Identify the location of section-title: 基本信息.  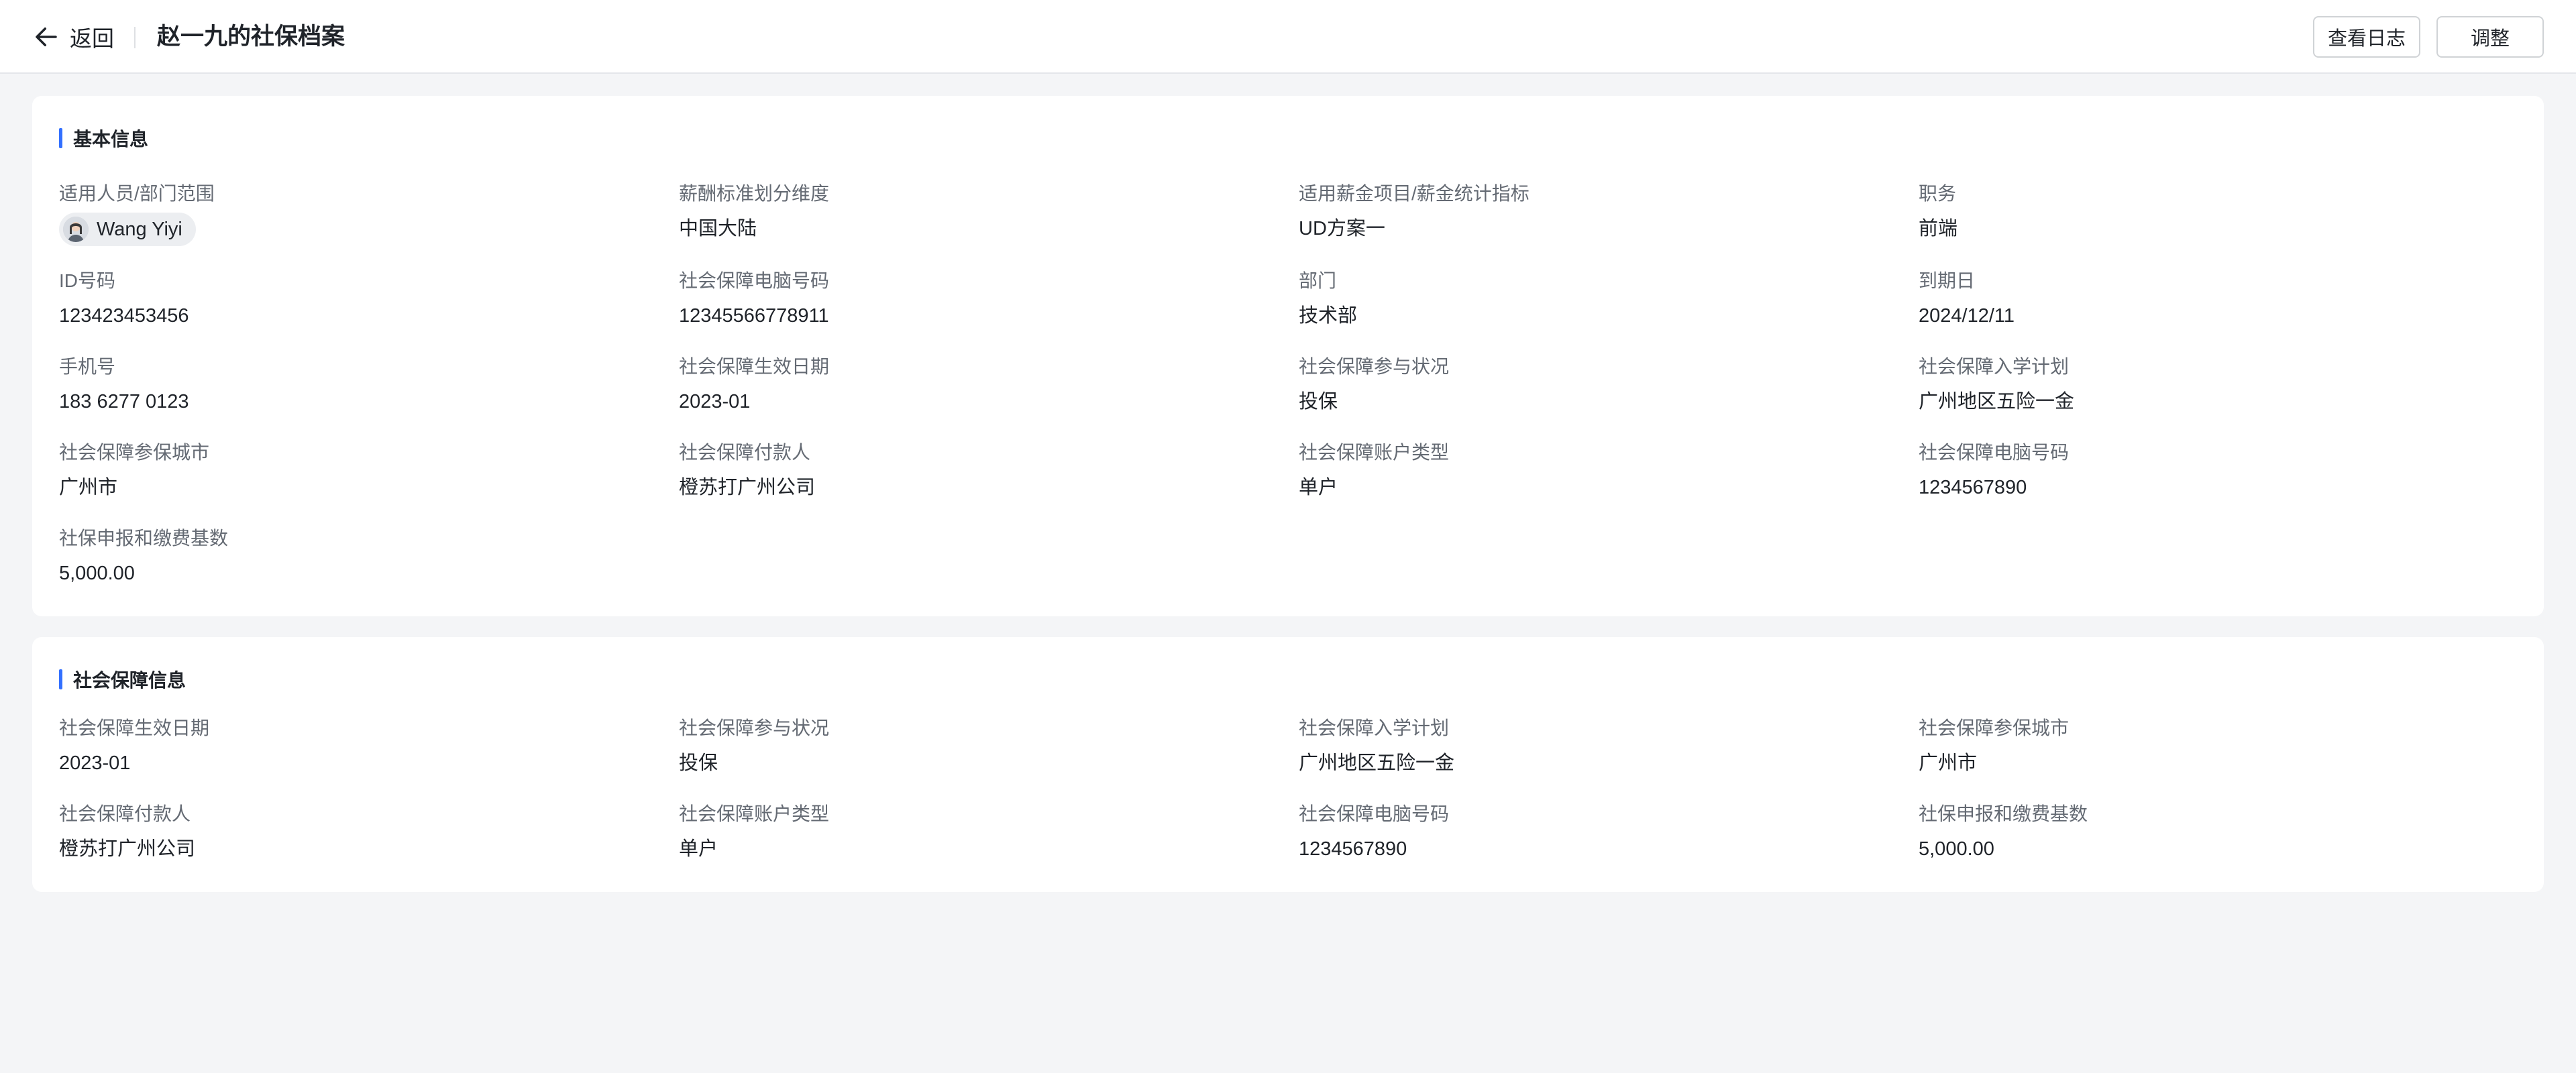
(103, 138).